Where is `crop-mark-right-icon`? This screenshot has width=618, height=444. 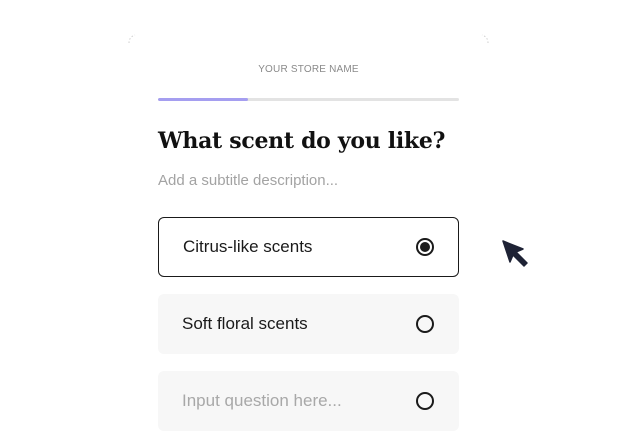
crop-mark-right-icon is located at coordinates (485, 39).